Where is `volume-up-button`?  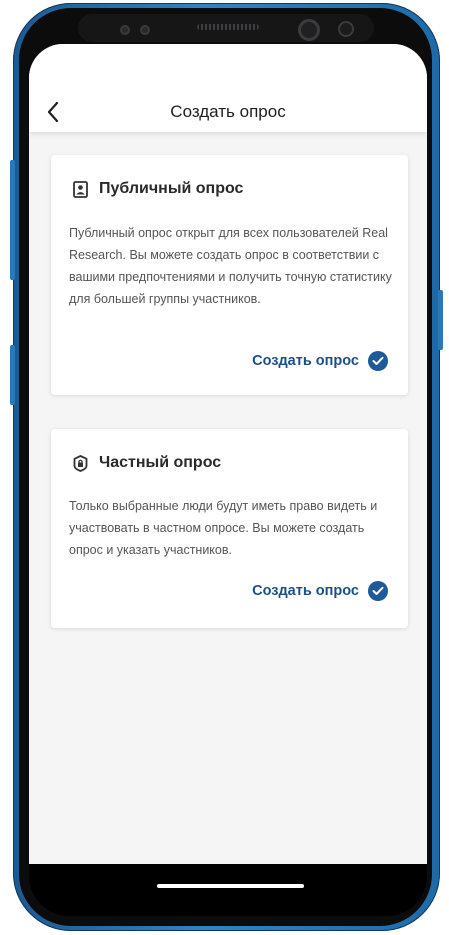 volume-up-button is located at coordinates (12, 220).